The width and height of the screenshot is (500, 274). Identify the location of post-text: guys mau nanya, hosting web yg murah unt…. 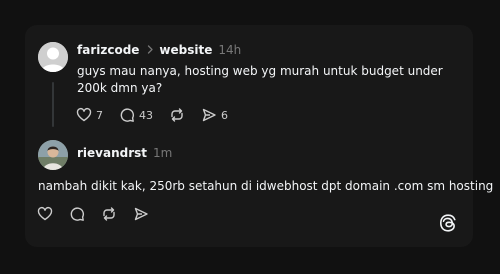
(260, 79).